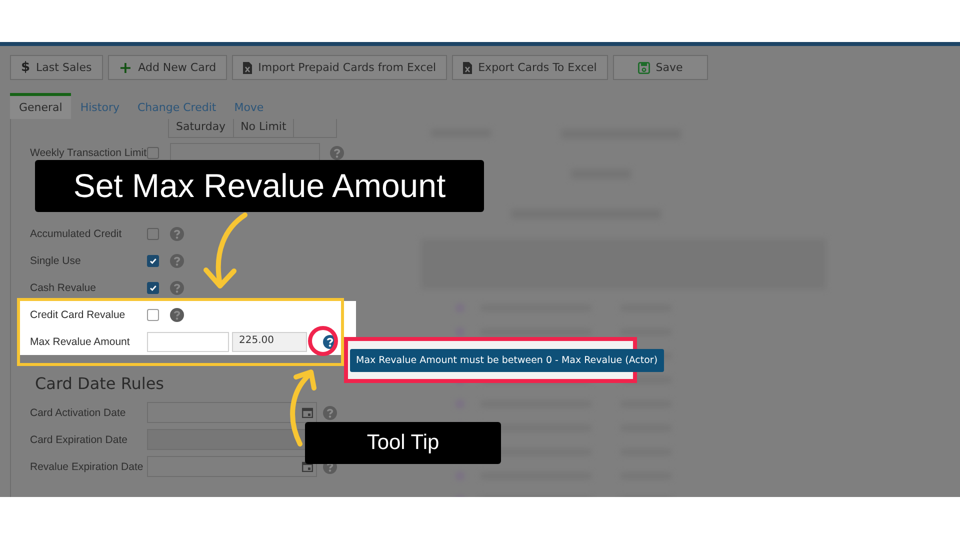 The image size is (960, 540). What do you see at coordinates (530, 67) in the screenshot?
I see `toolbar-button: Export Cards To Excel` at bounding box center [530, 67].